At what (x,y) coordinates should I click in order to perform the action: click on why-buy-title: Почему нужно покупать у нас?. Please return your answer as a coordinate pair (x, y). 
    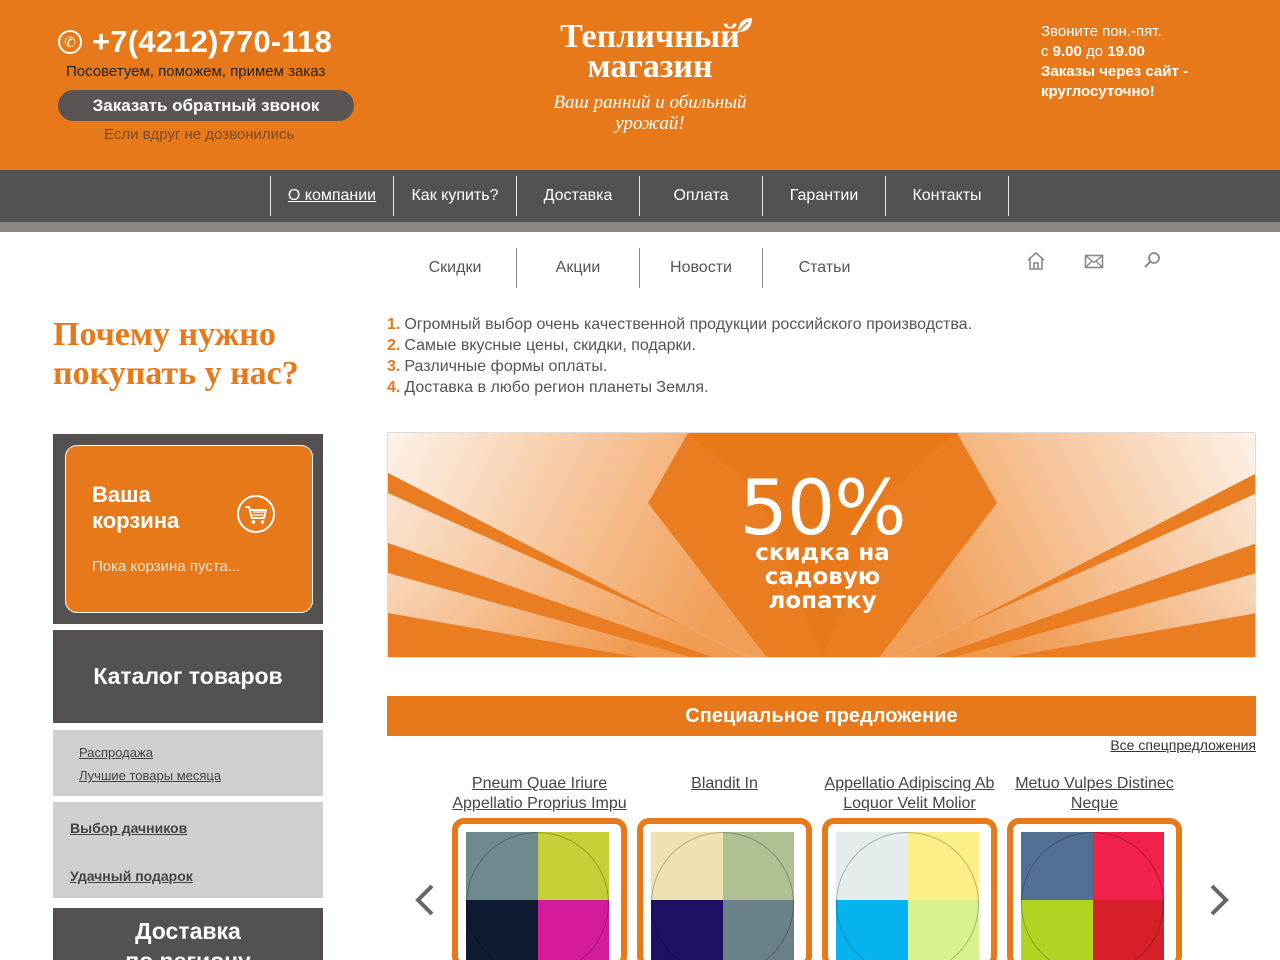
    Looking at the image, I should click on (176, 354).